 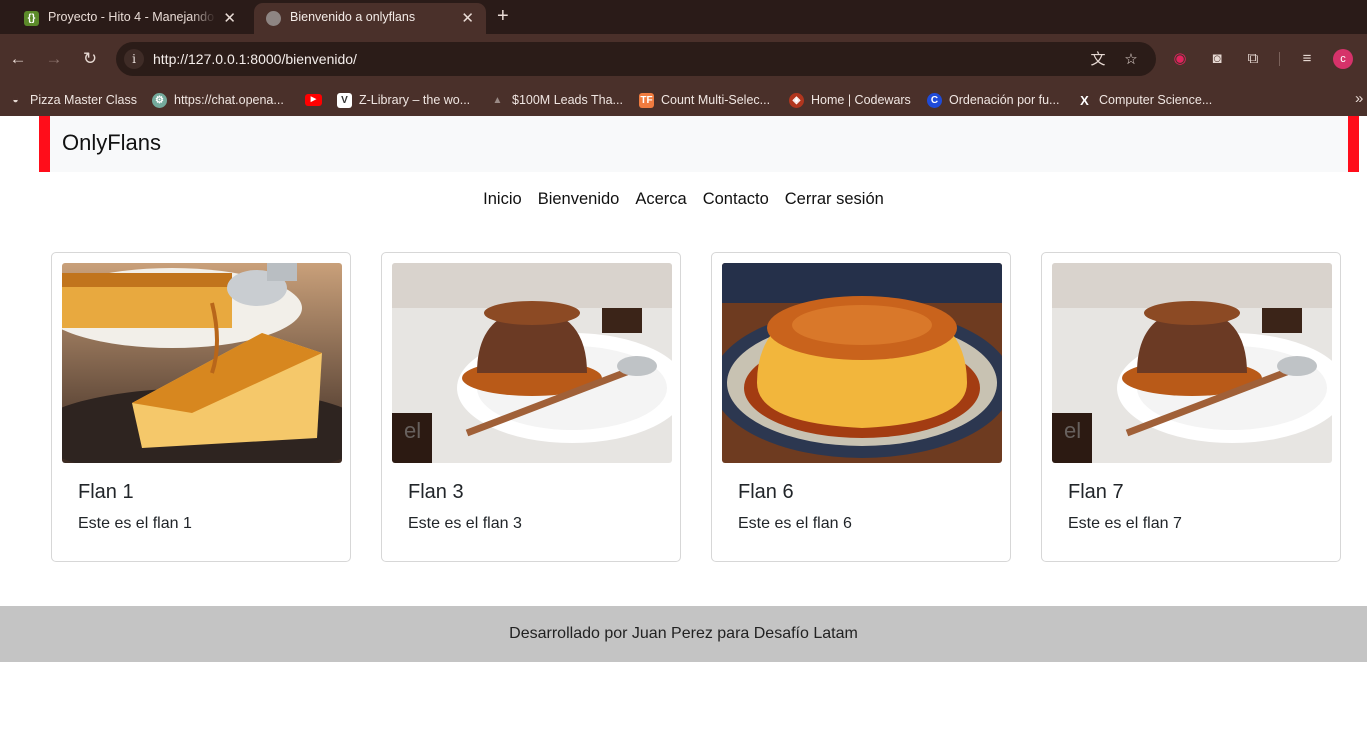 What do you see at coordinates (159, 100) in the screenshot?
I see `openai-icon: ⚙` at bounding box center [159, 100].